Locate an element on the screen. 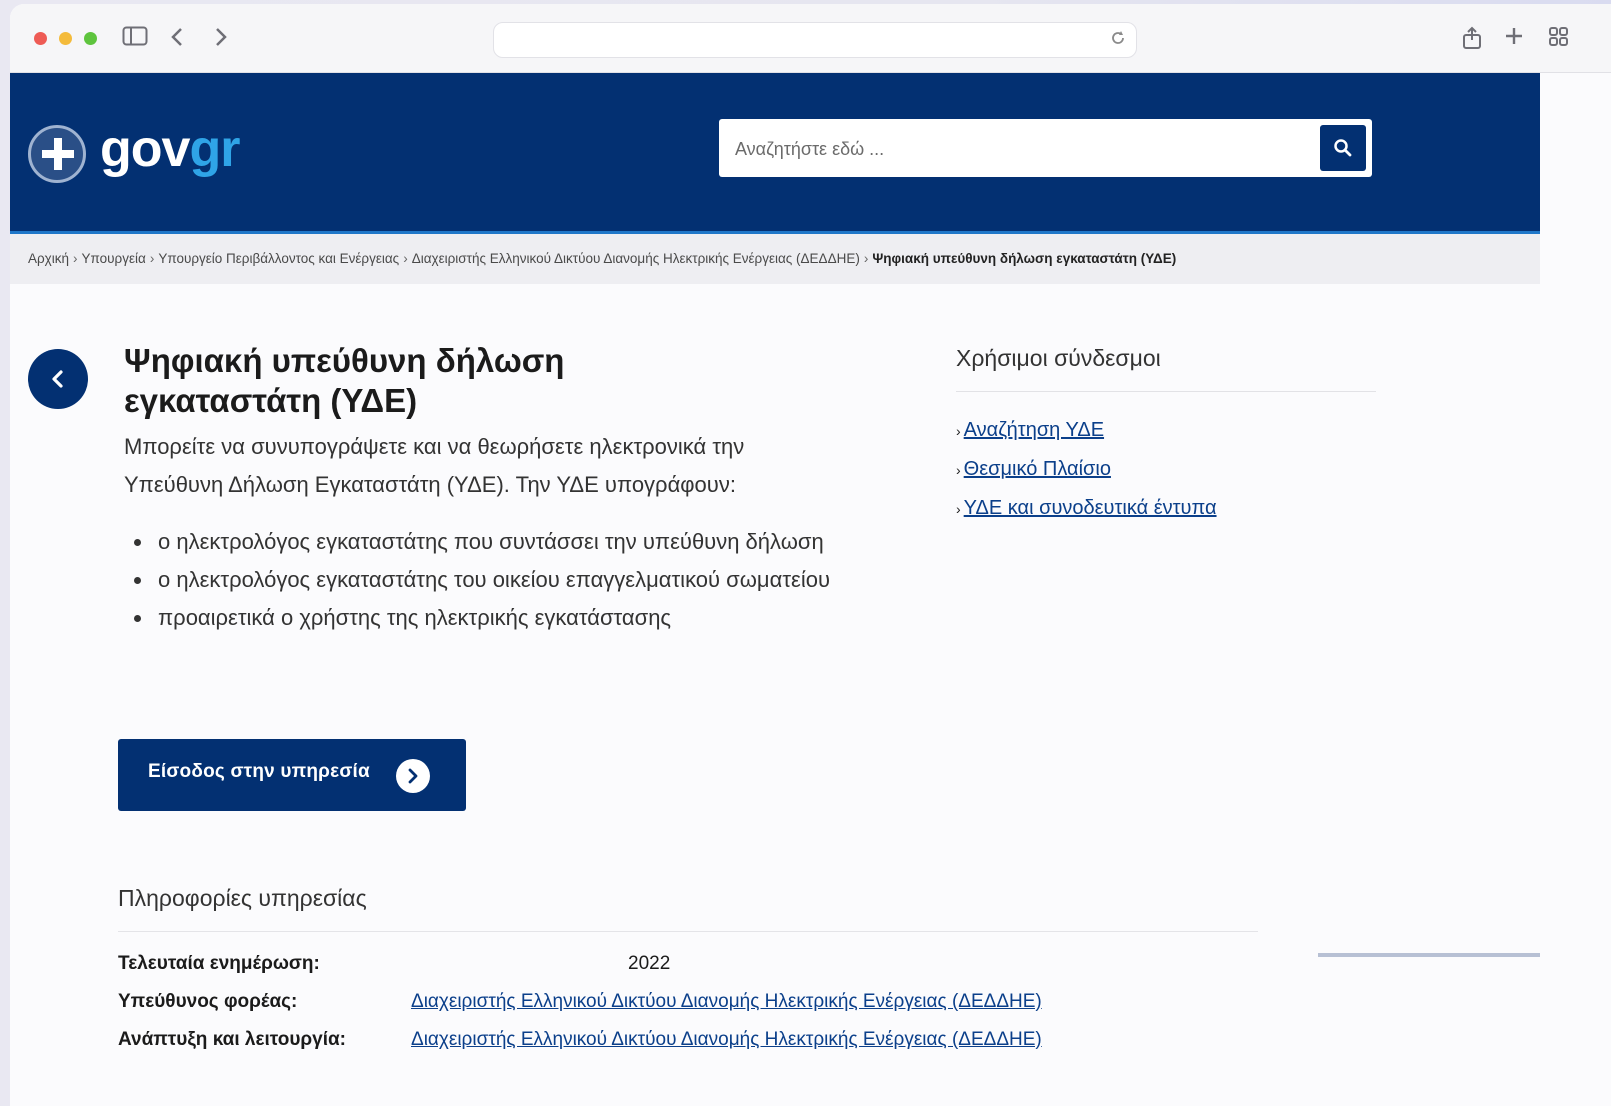  enter-service-button: Είσοδος στην υπηρεσία is located at coordinates (292, 775).